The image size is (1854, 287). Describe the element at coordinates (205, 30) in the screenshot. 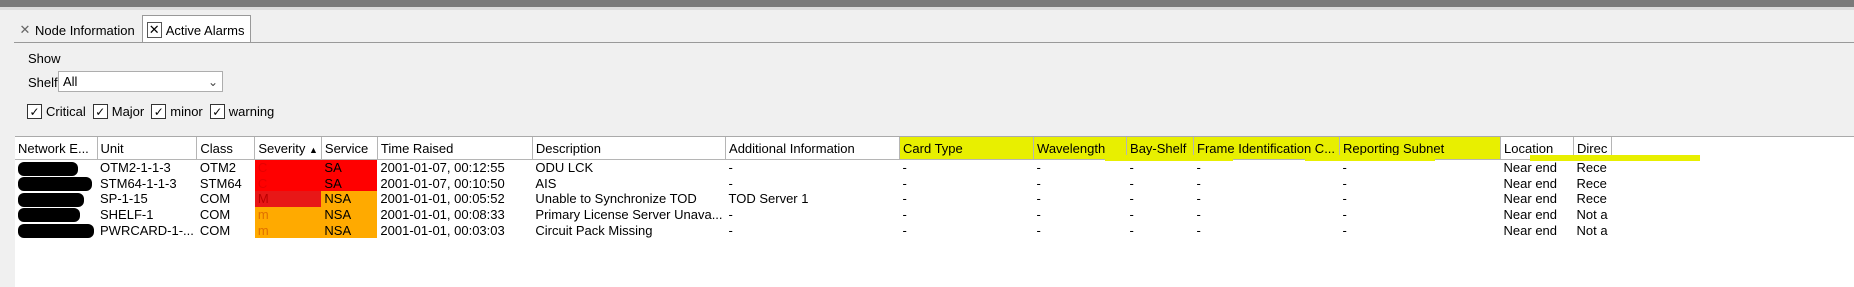

I see `tab-label: Active Alarms` at that location.